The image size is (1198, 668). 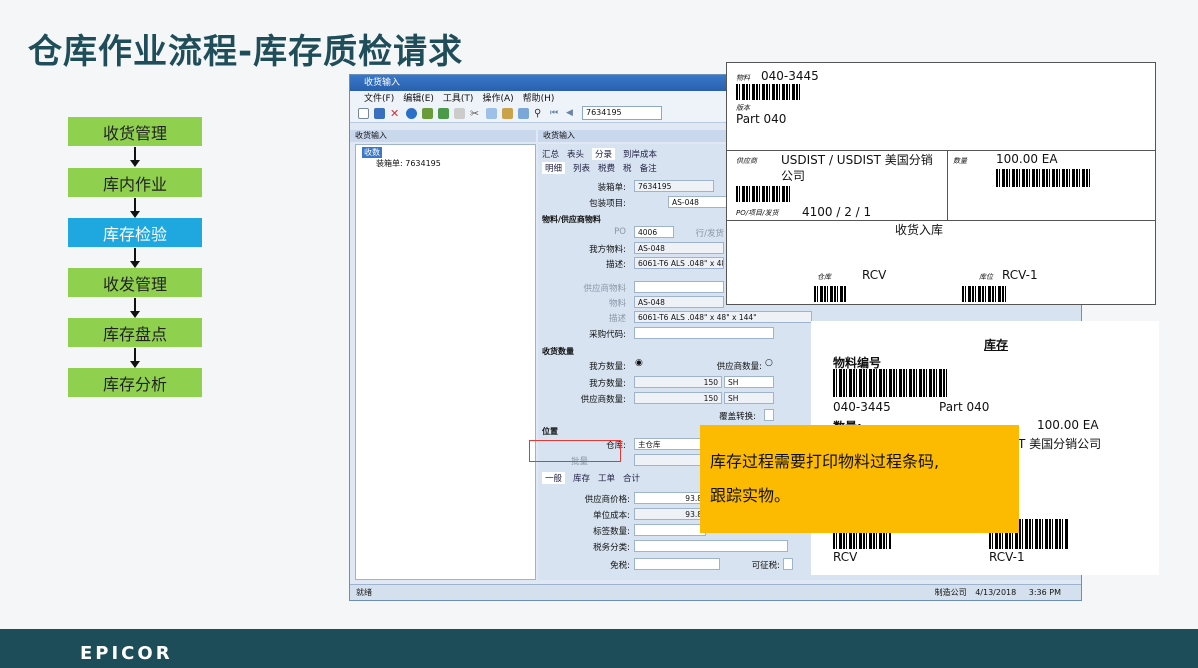 What do you see at coordinates (670, 498) in the screenshot?
I see `vendor-price-field: 93.8` at bounding box center [670, 498].